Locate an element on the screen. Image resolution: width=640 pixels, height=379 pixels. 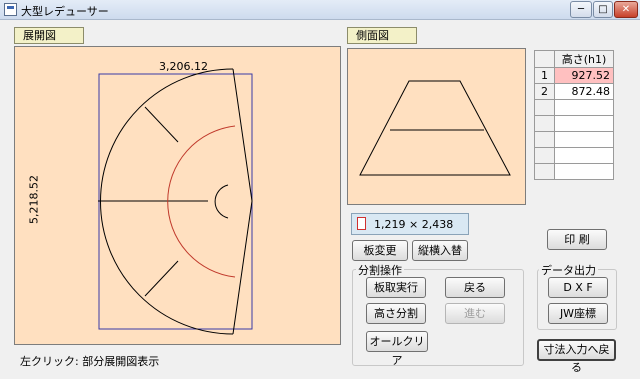
all-clear-button: オールクリア is located at coordinates (397, 349).